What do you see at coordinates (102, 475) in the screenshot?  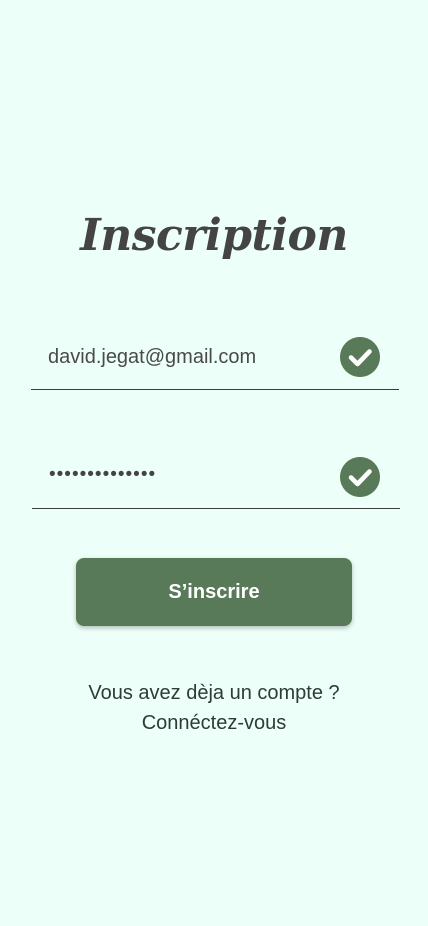 I see `password-value: ••••••••••••••` at bounding box center [102, 475].